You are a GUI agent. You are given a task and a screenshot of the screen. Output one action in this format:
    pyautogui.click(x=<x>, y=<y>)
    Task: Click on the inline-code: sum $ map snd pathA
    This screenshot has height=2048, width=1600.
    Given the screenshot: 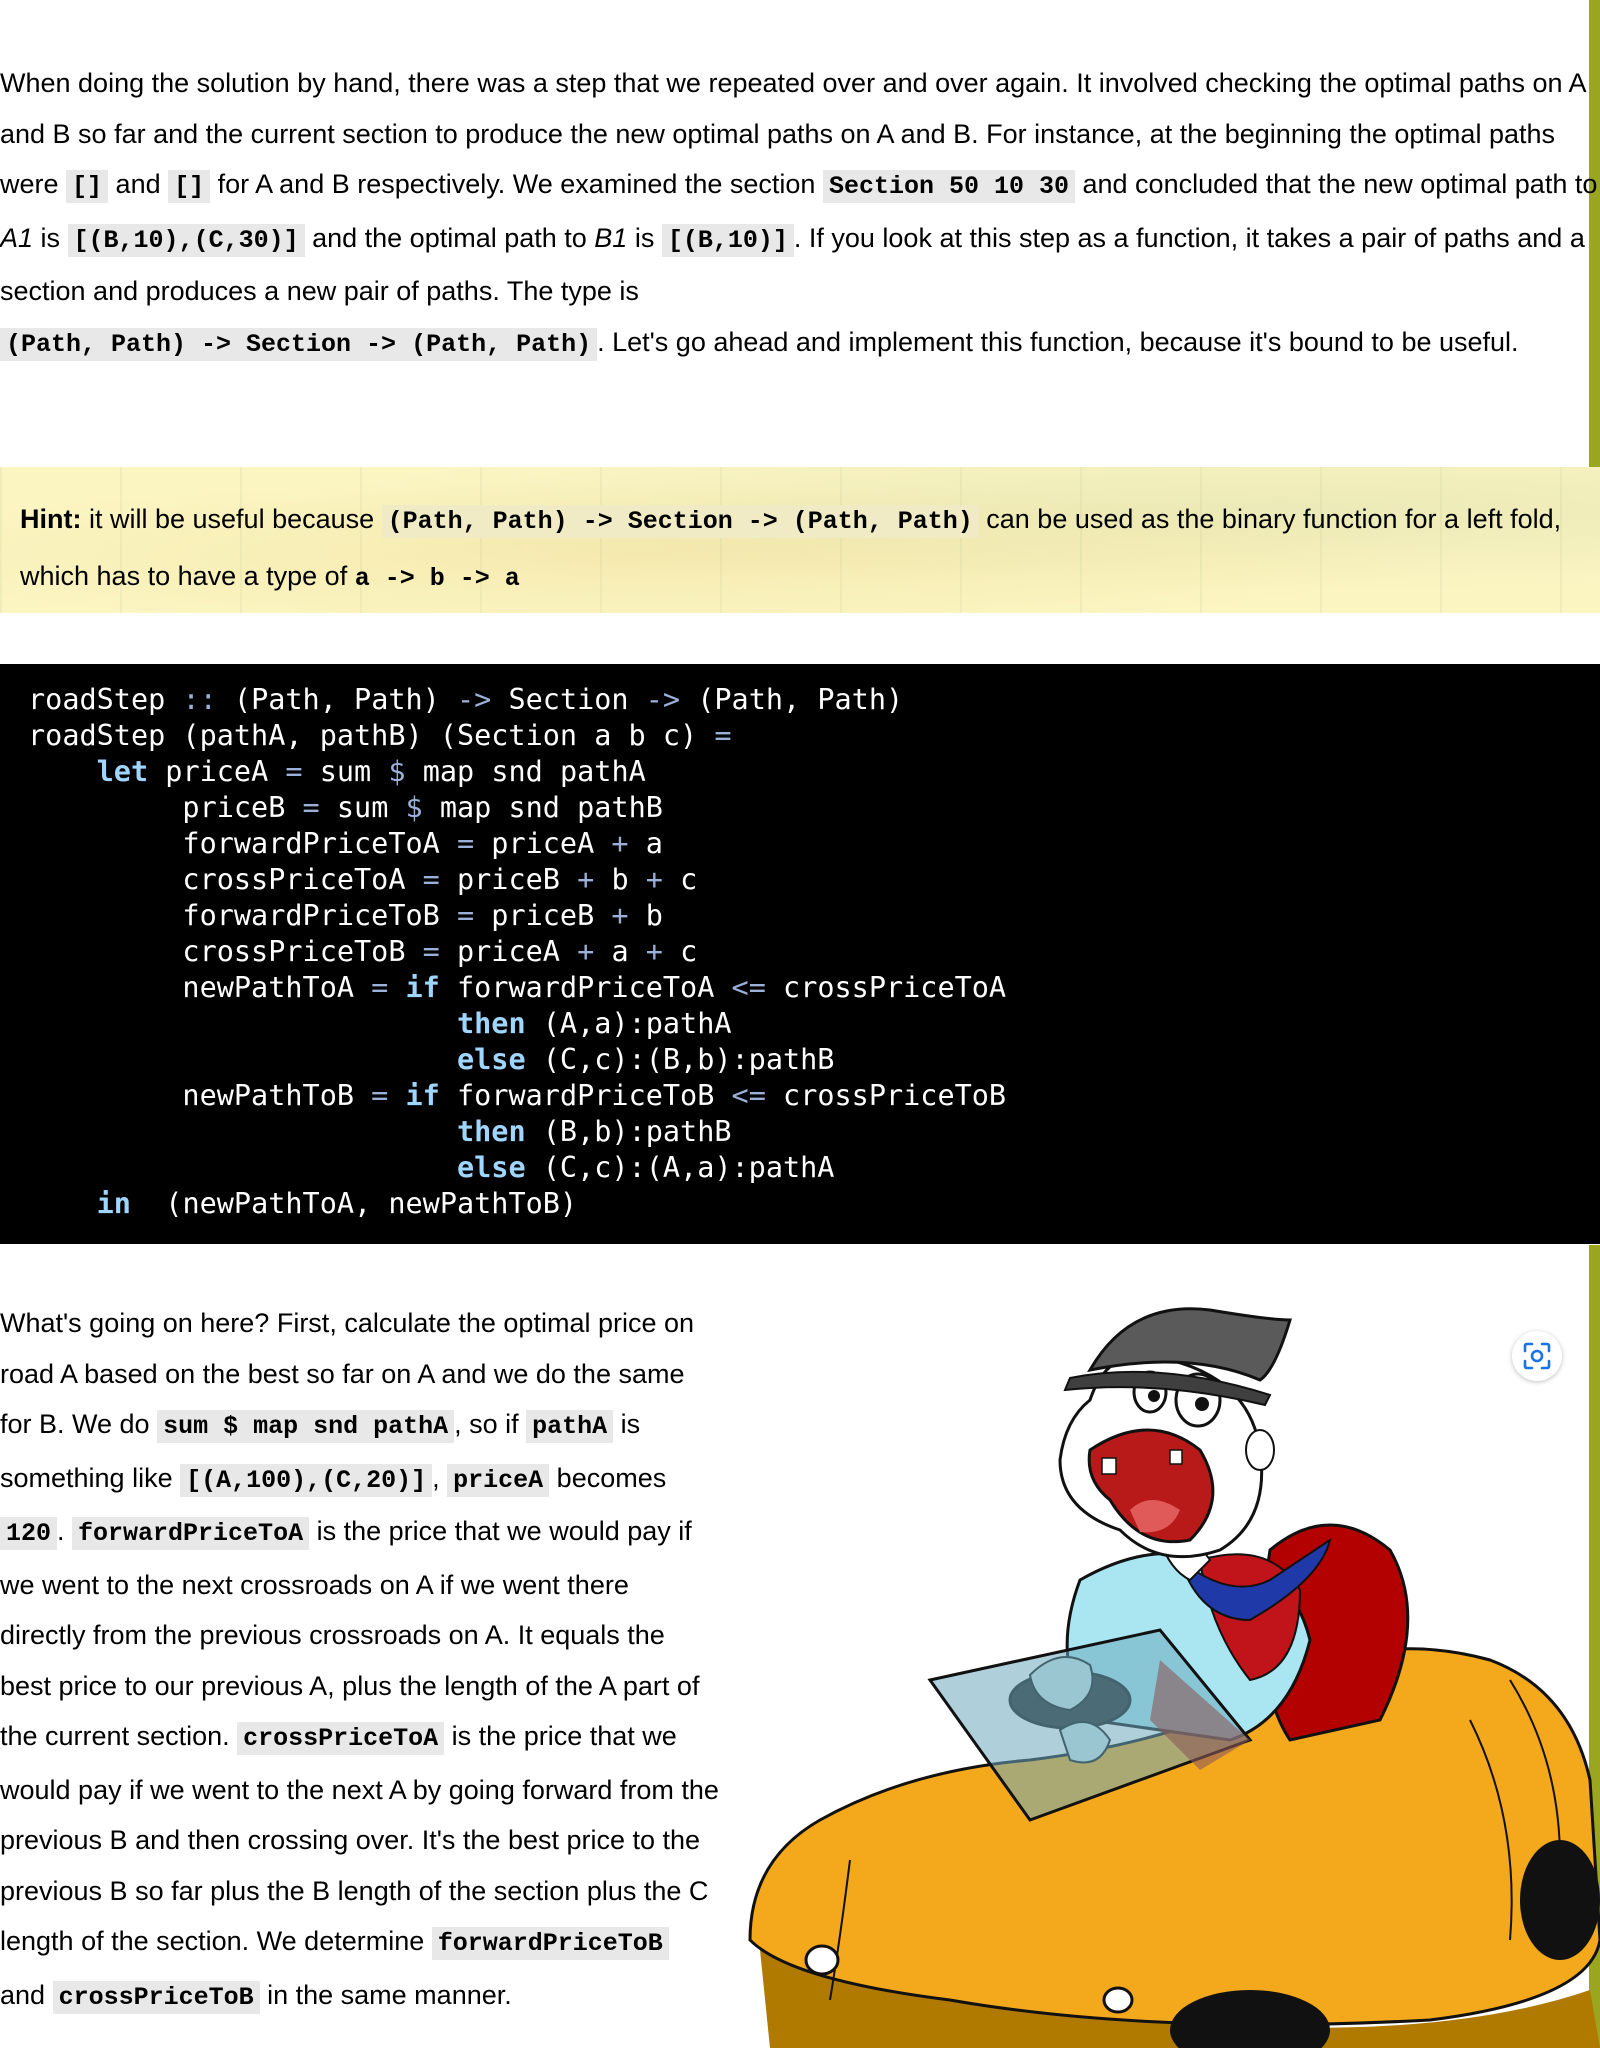 What is the action you would take?
    pyautogui.click(x=306, y=1426)
    